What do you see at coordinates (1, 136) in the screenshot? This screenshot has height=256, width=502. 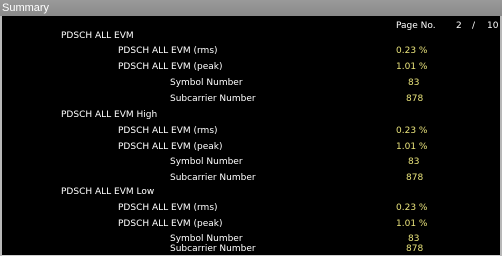 I see `left-border` at bounding box center [1, 136].